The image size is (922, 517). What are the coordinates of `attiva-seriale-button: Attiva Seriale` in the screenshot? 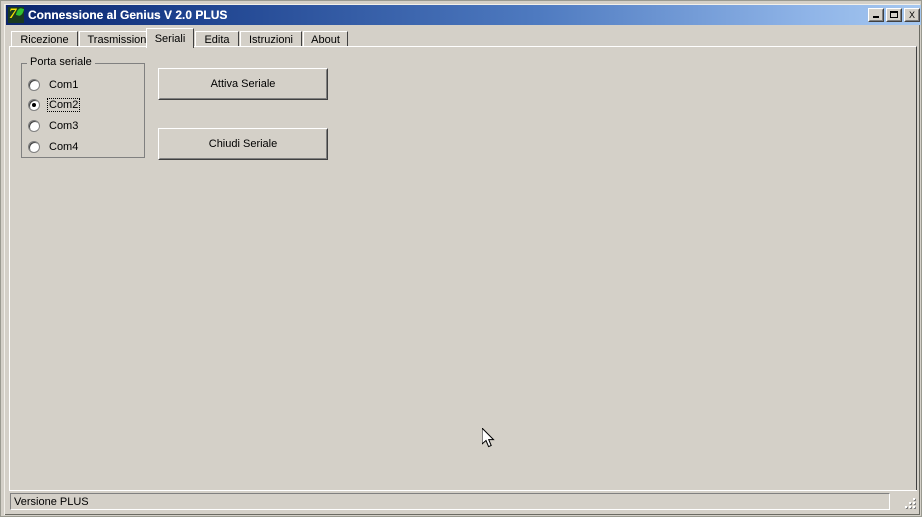 It's located at (243, 84).